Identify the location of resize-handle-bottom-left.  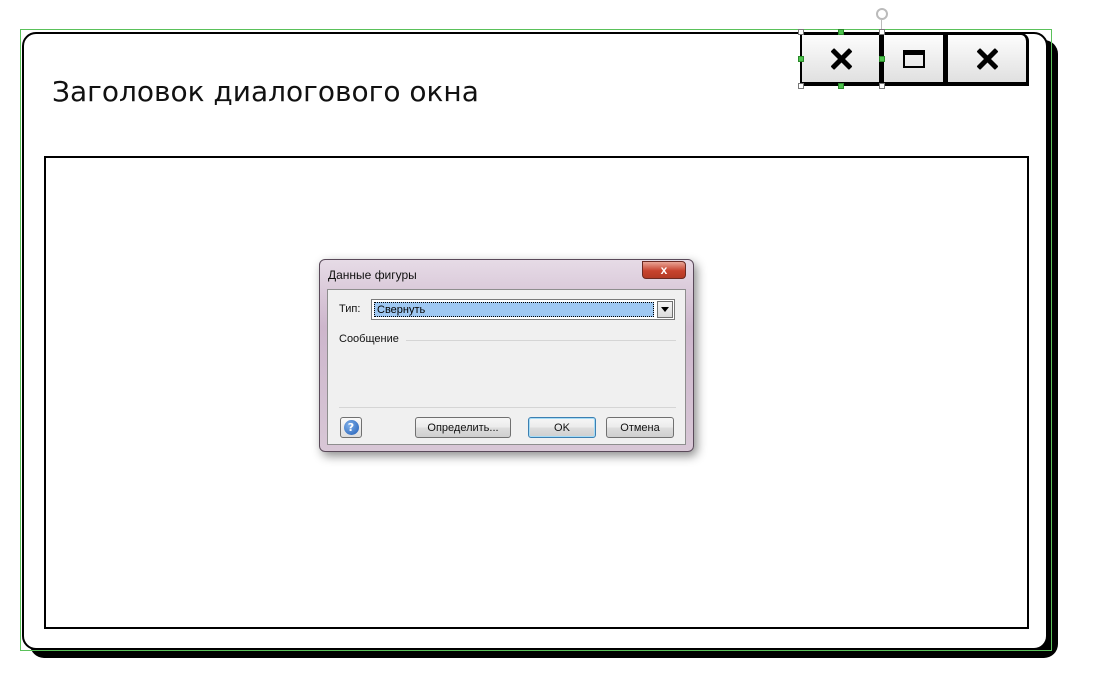
(801, 86).